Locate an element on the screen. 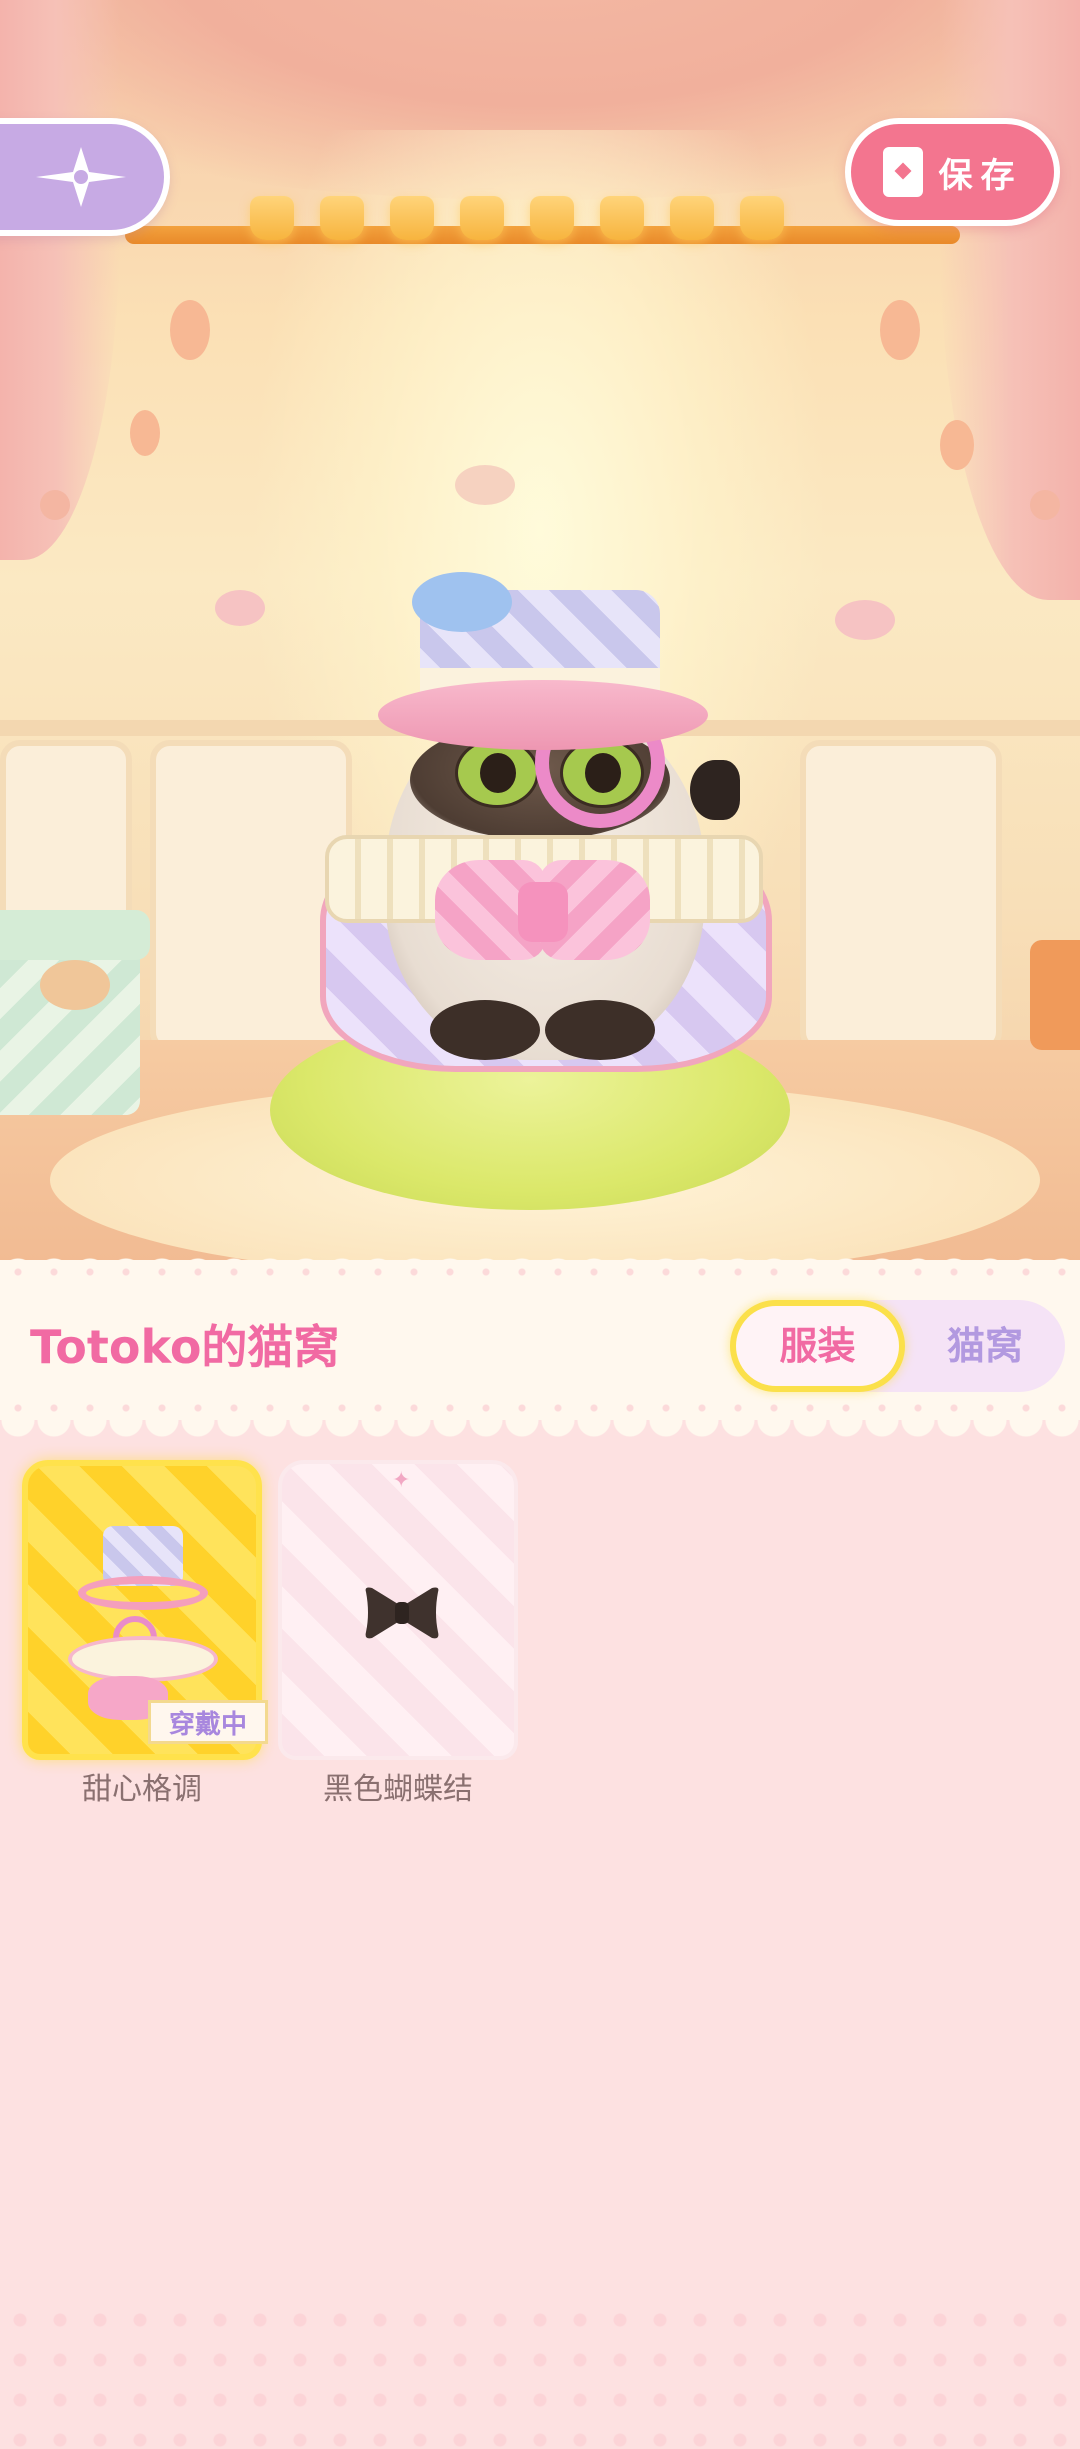  wall-panel is located at coordinates (901, 896).